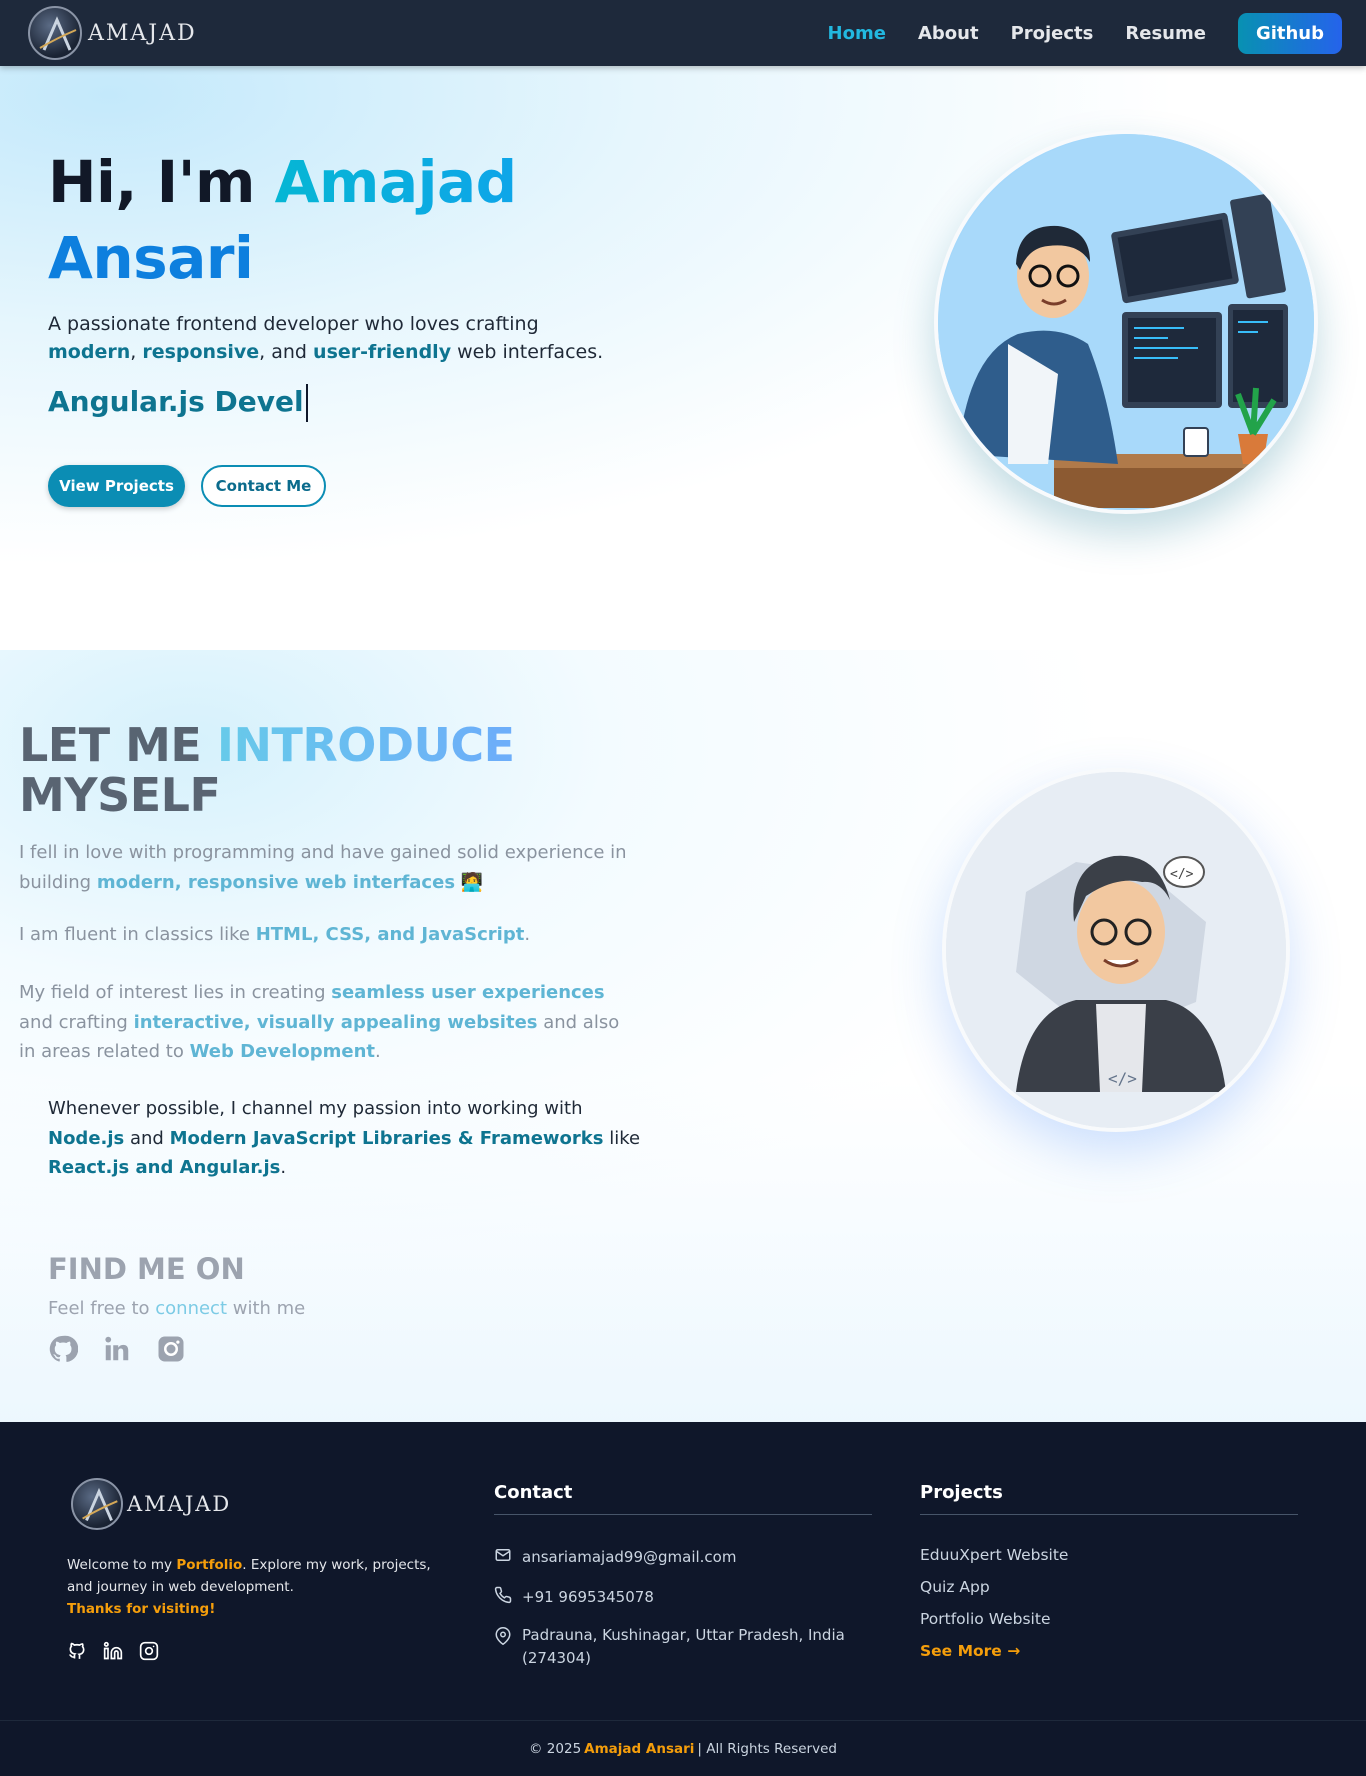  I want to click on contact-me-button: Contact Me, so click(263, 486).